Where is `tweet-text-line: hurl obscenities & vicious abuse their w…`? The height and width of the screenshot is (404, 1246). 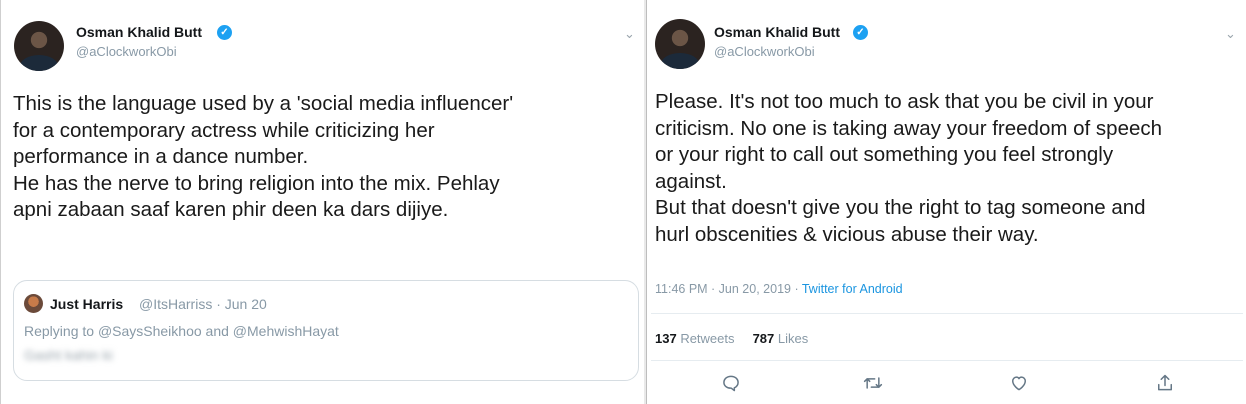 tweet-text-line: hurl obscenities & vicious abuse their w… is located at coordinates (847, 234).